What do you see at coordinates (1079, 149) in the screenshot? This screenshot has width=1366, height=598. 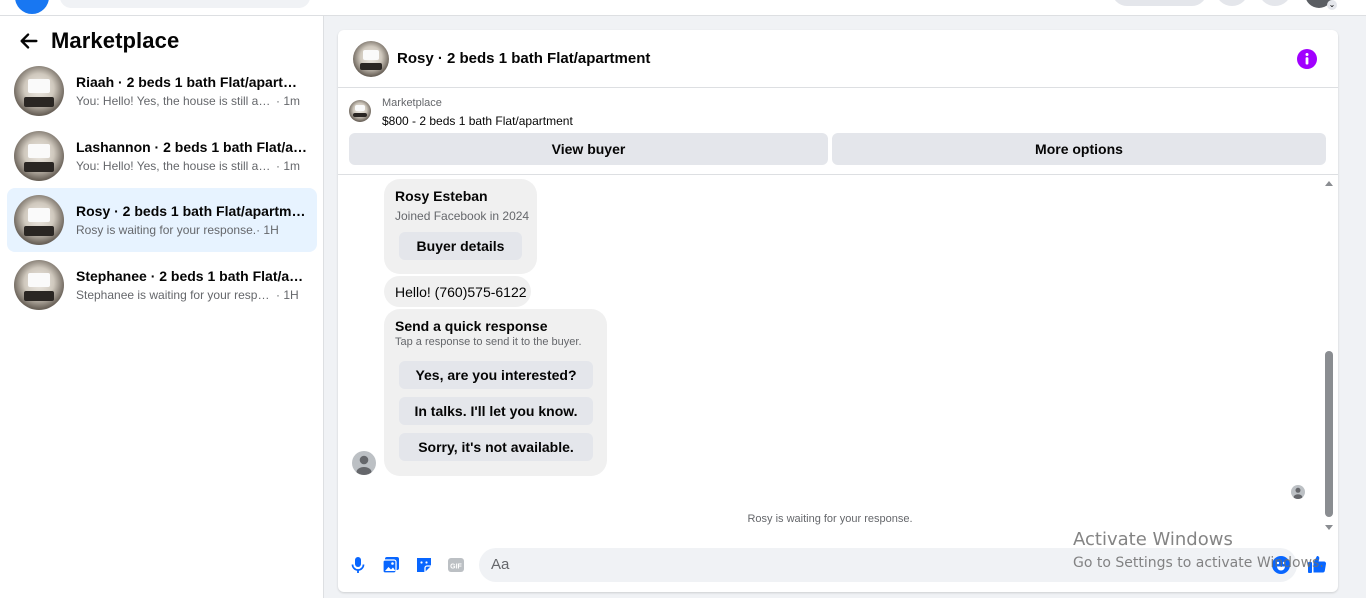 I see `more-options-button: More options` at bounding box center [1079, 149].